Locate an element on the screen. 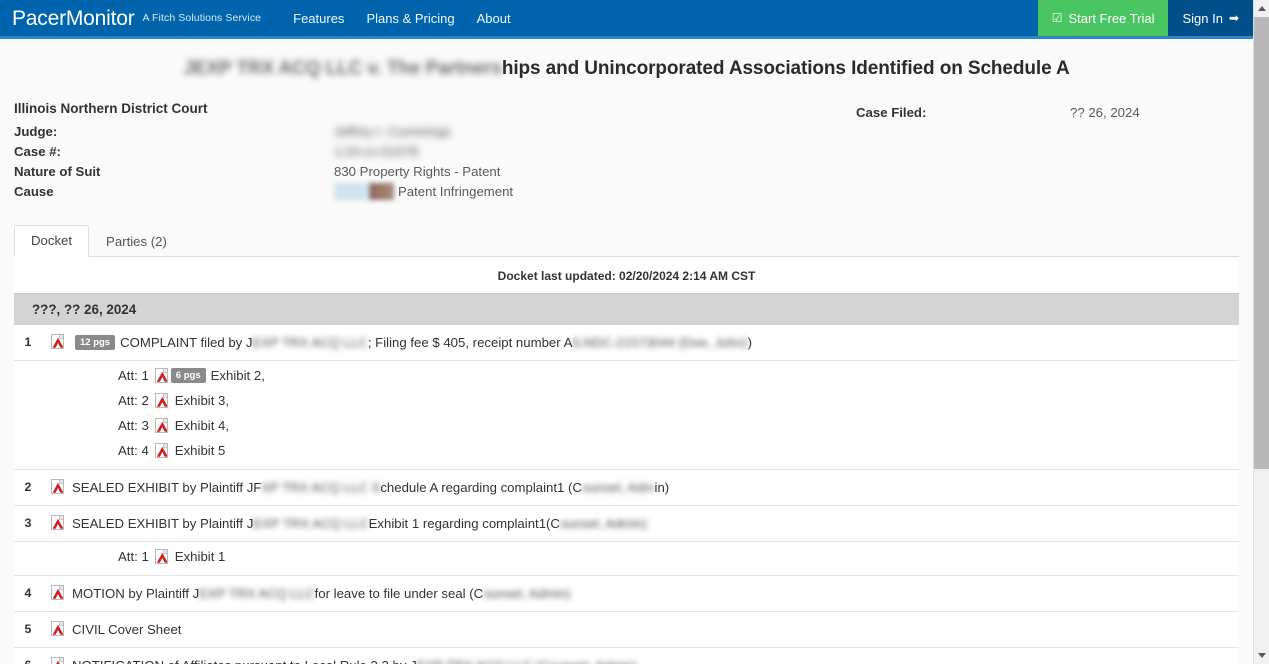 Image resolution: width=1269 pixels, height=664 pixels. nav-link-about: About is located at coordinates (494, 18).